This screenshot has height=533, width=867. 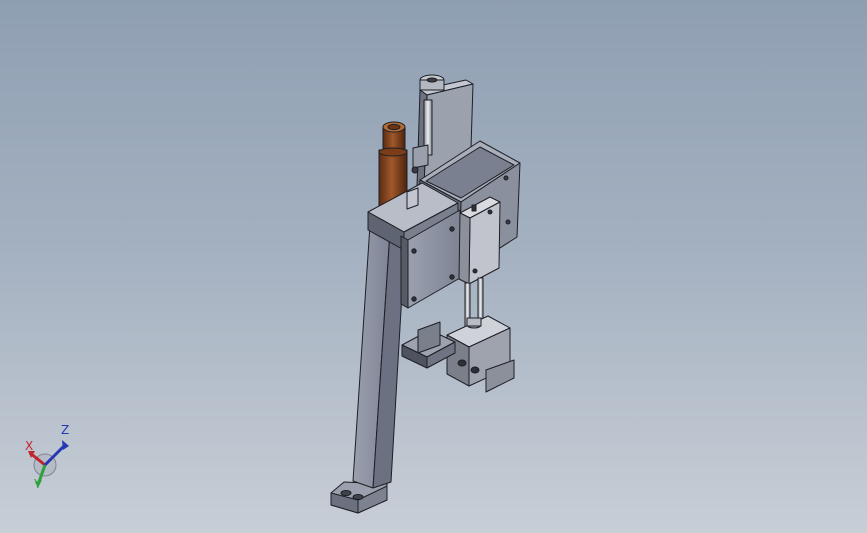 What do you see at coordinates (479, 240) in the screenshot?
I see `linear-slide` at bounding box center [479, 240].